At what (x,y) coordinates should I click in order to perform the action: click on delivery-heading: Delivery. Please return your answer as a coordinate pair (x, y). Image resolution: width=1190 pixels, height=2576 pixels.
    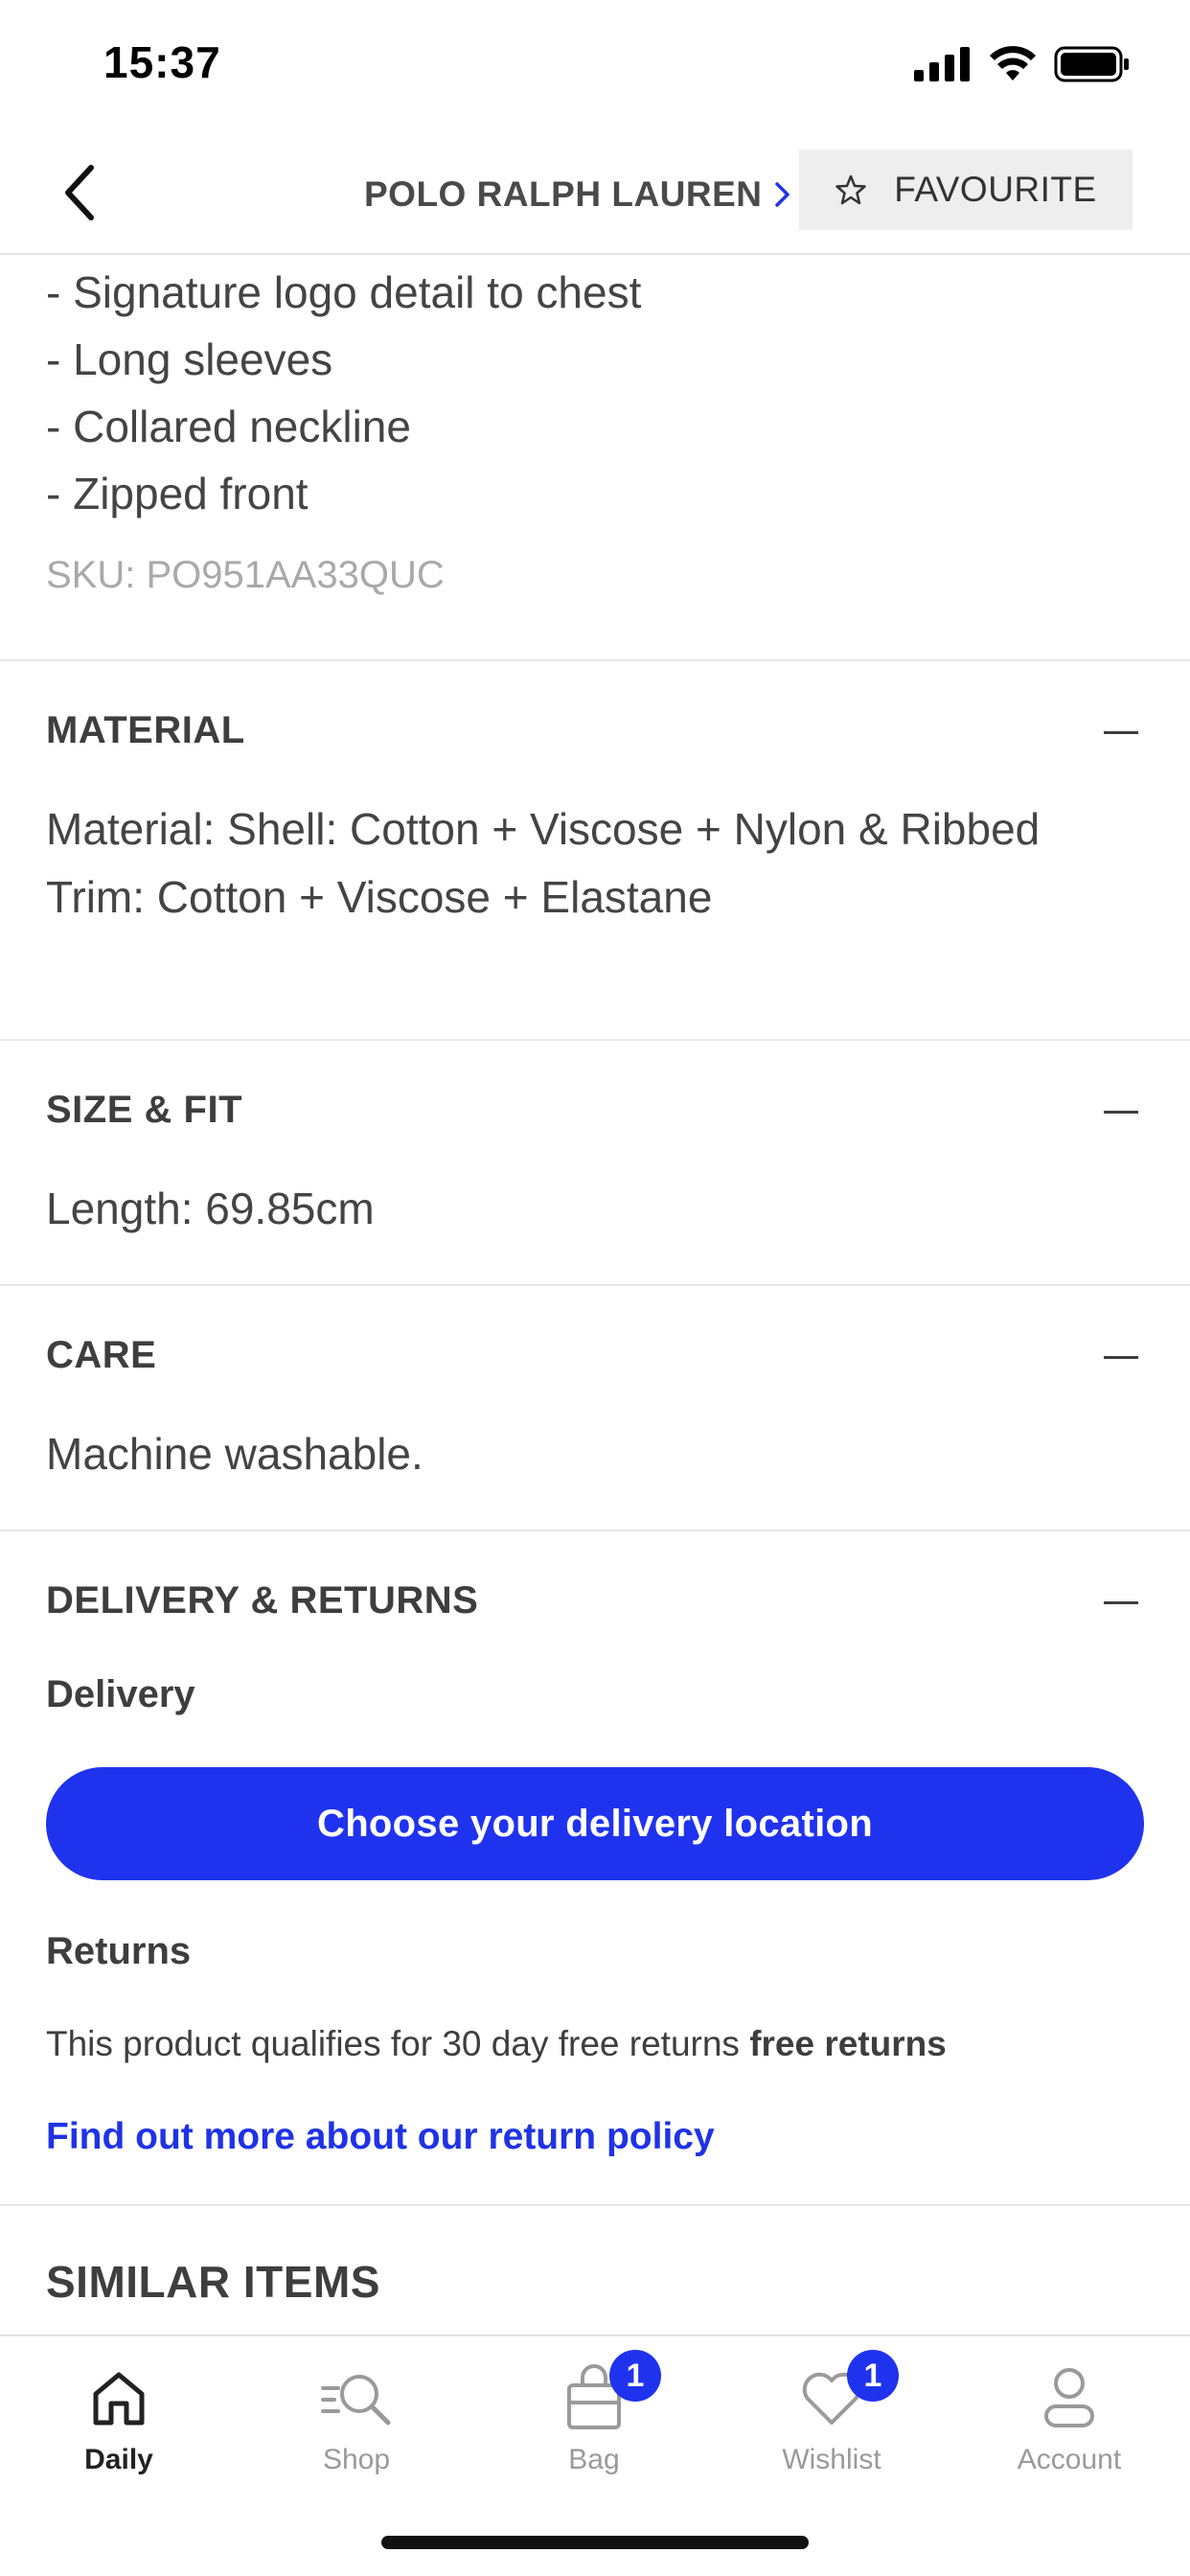
    Looking at the image, I should click on (121, 1694).